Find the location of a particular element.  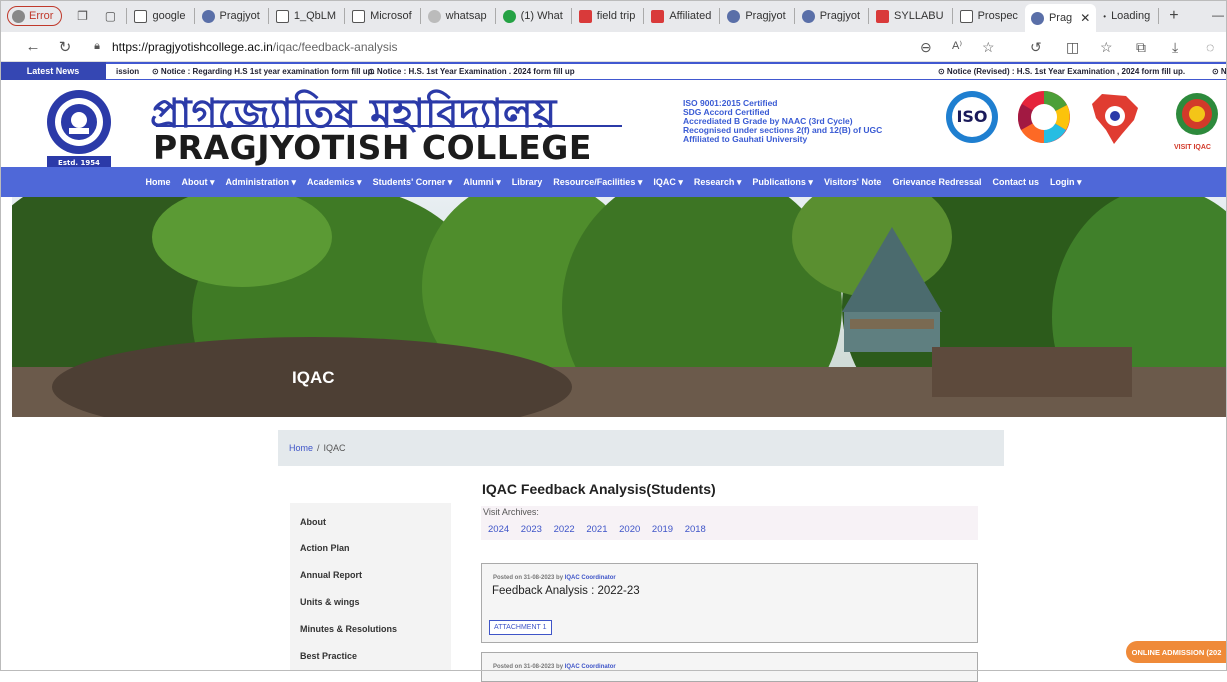

nav-library: Library is located at coordinates (527, 182).